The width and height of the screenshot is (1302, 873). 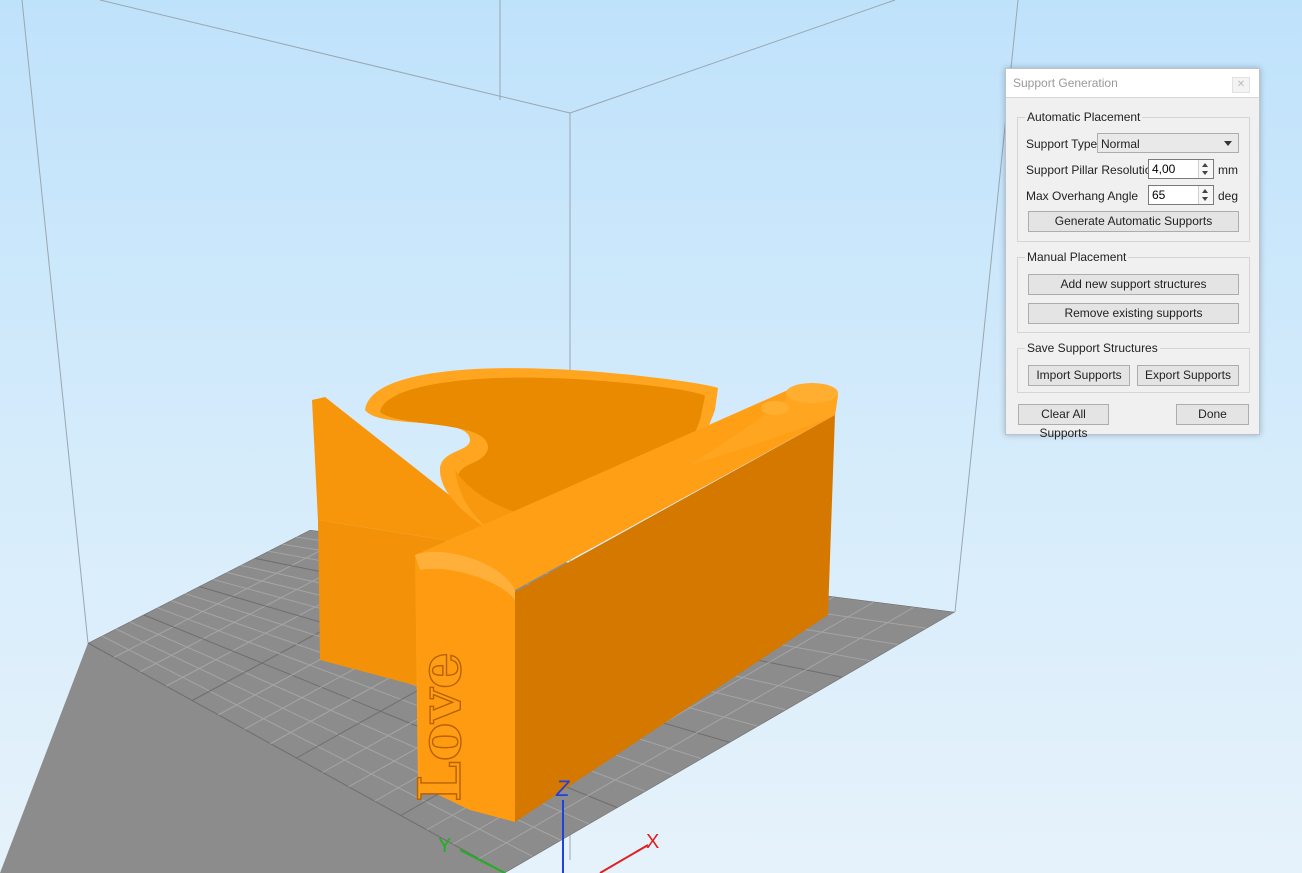 I want to click on x-axis-label: X, so click(x=652, y=842).